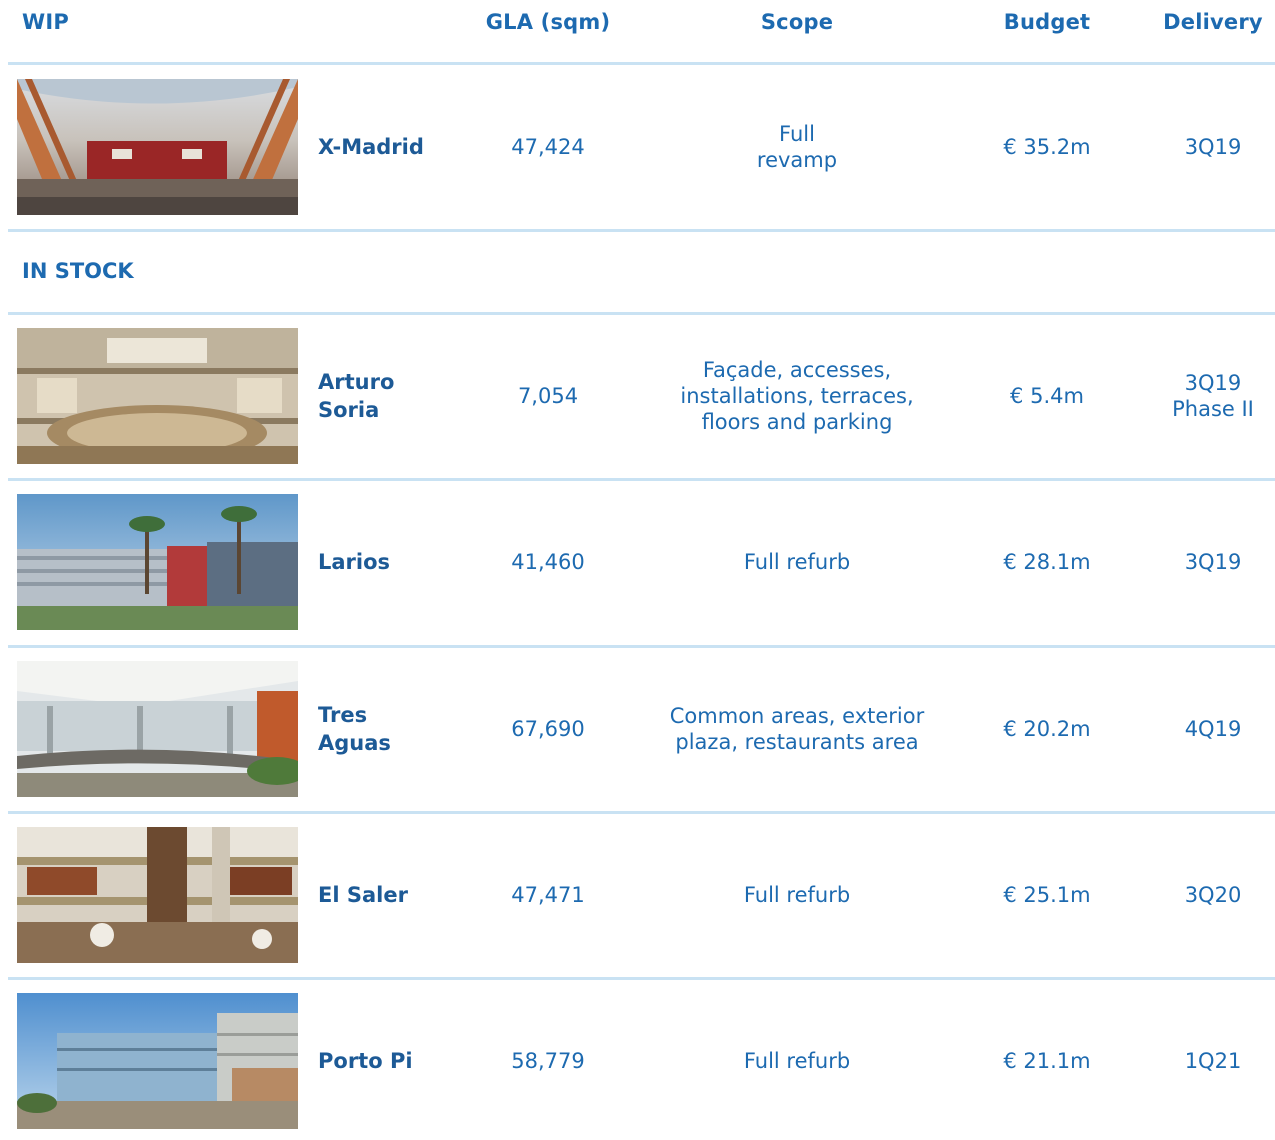 The image size is (1275, 1140). What do you see at coordinates (371, 147) in the screenshot?
I see `asset-name: X-Madrid` at bounding box center [371, 147].